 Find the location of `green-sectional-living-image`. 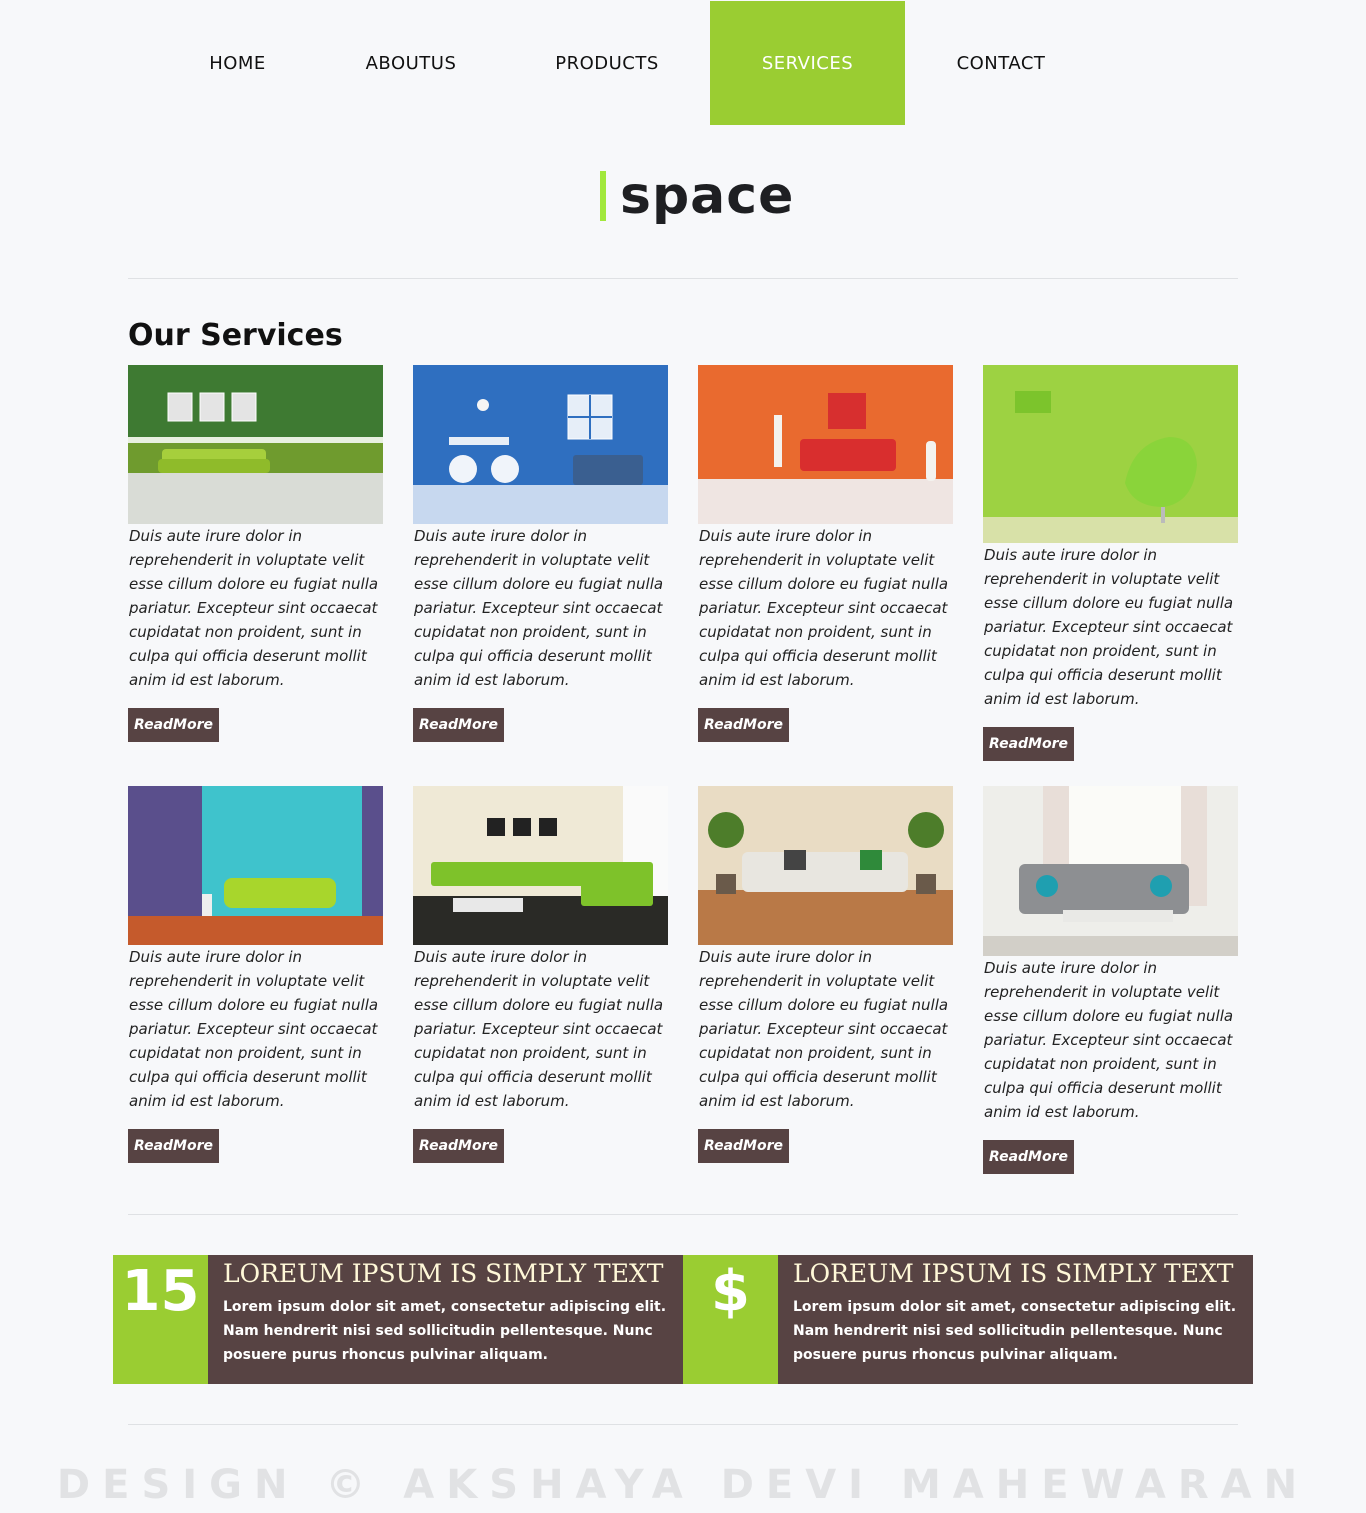

green-sectional-living-image is located at coordinates (540, 865).